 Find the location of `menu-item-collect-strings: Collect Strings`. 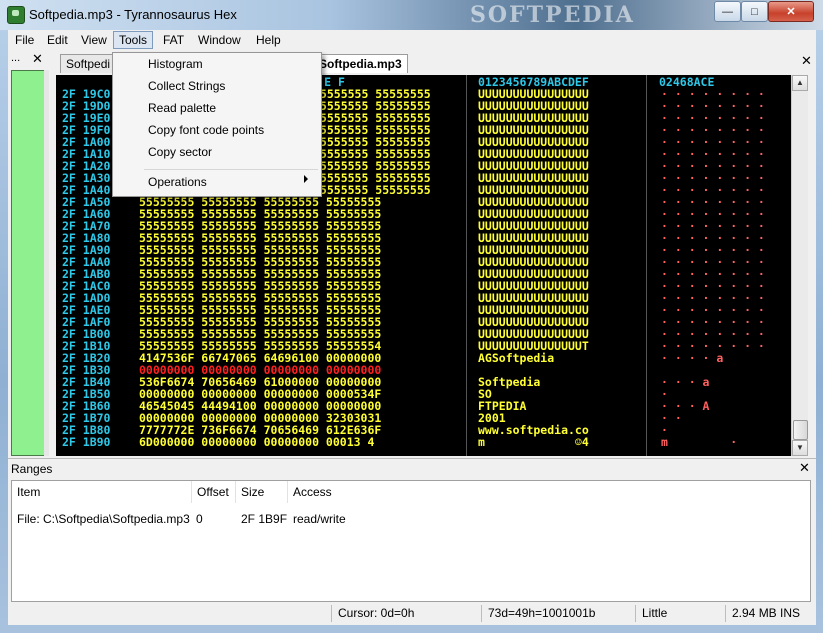

menu-item-collect-strings: Collect Strings is located at coordinates (186, 86).